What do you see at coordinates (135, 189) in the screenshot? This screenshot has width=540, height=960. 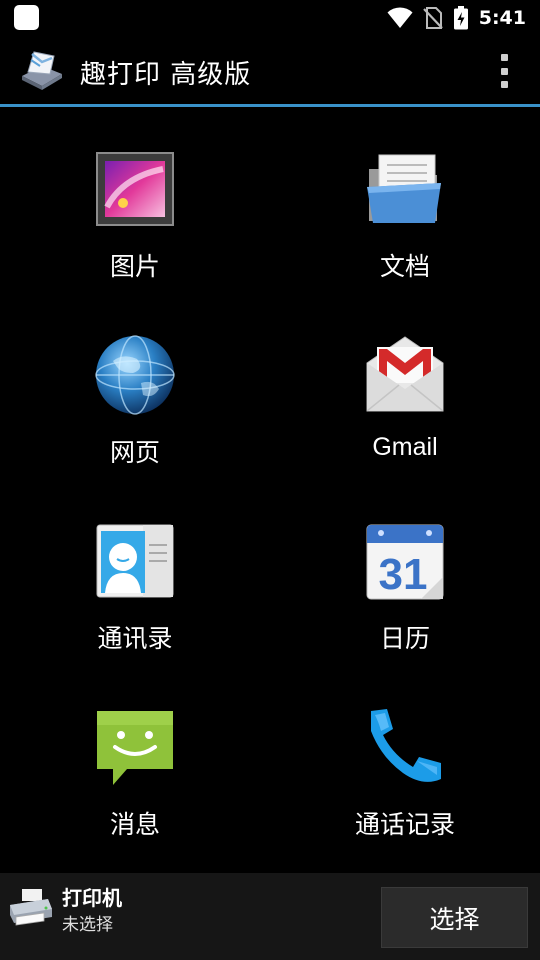 I see `picture-frame-icon` at bounding box center [135, 189].